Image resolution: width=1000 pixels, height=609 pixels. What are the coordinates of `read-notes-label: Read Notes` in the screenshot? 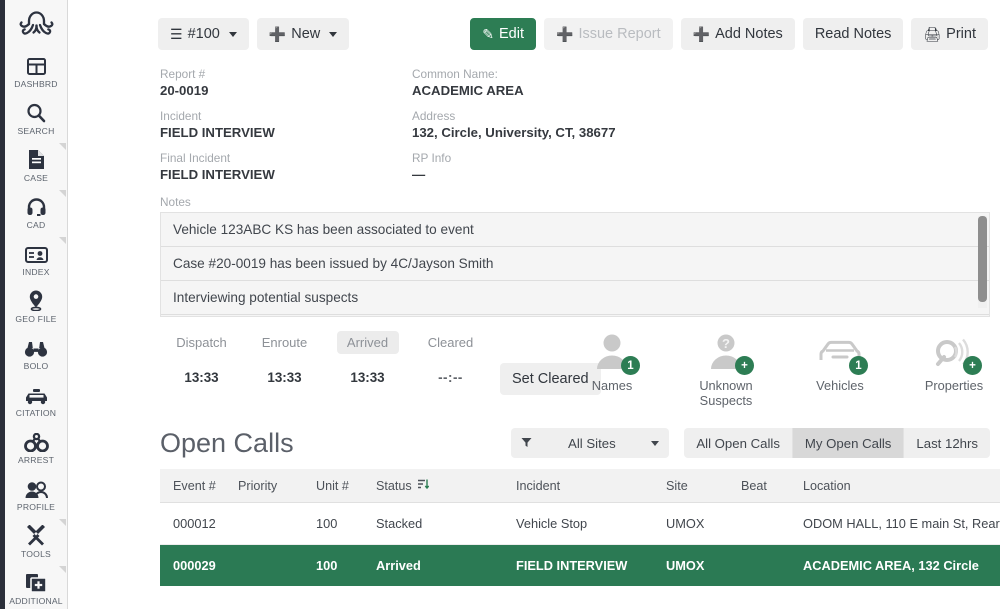 It's located at (853, 34).